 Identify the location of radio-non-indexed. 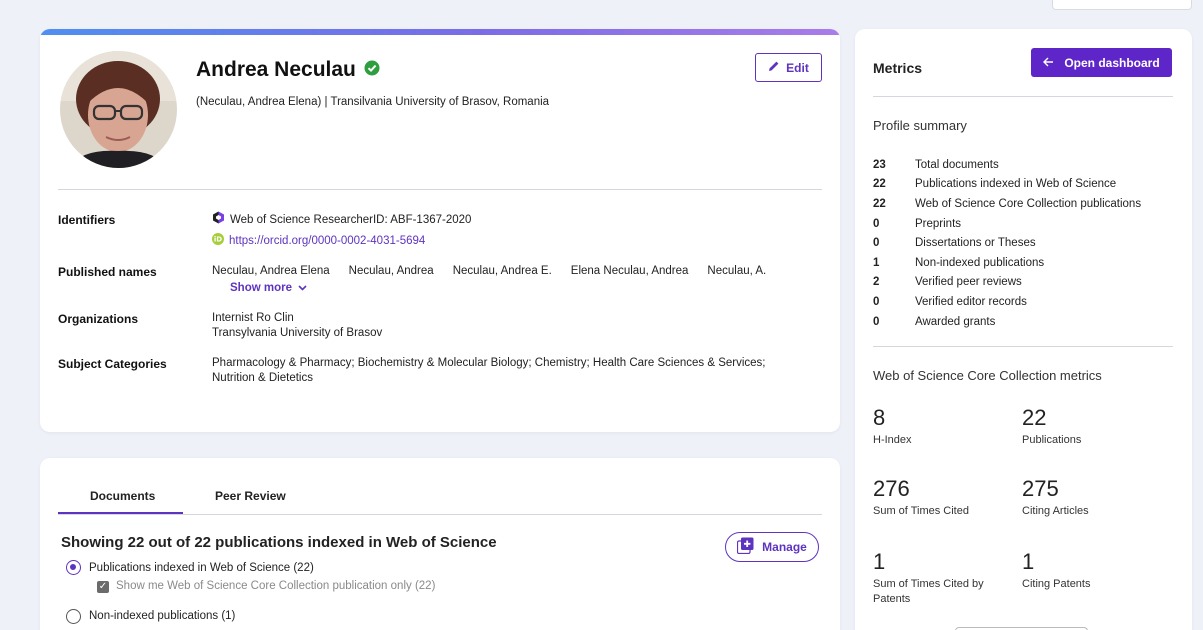
(73, 616).